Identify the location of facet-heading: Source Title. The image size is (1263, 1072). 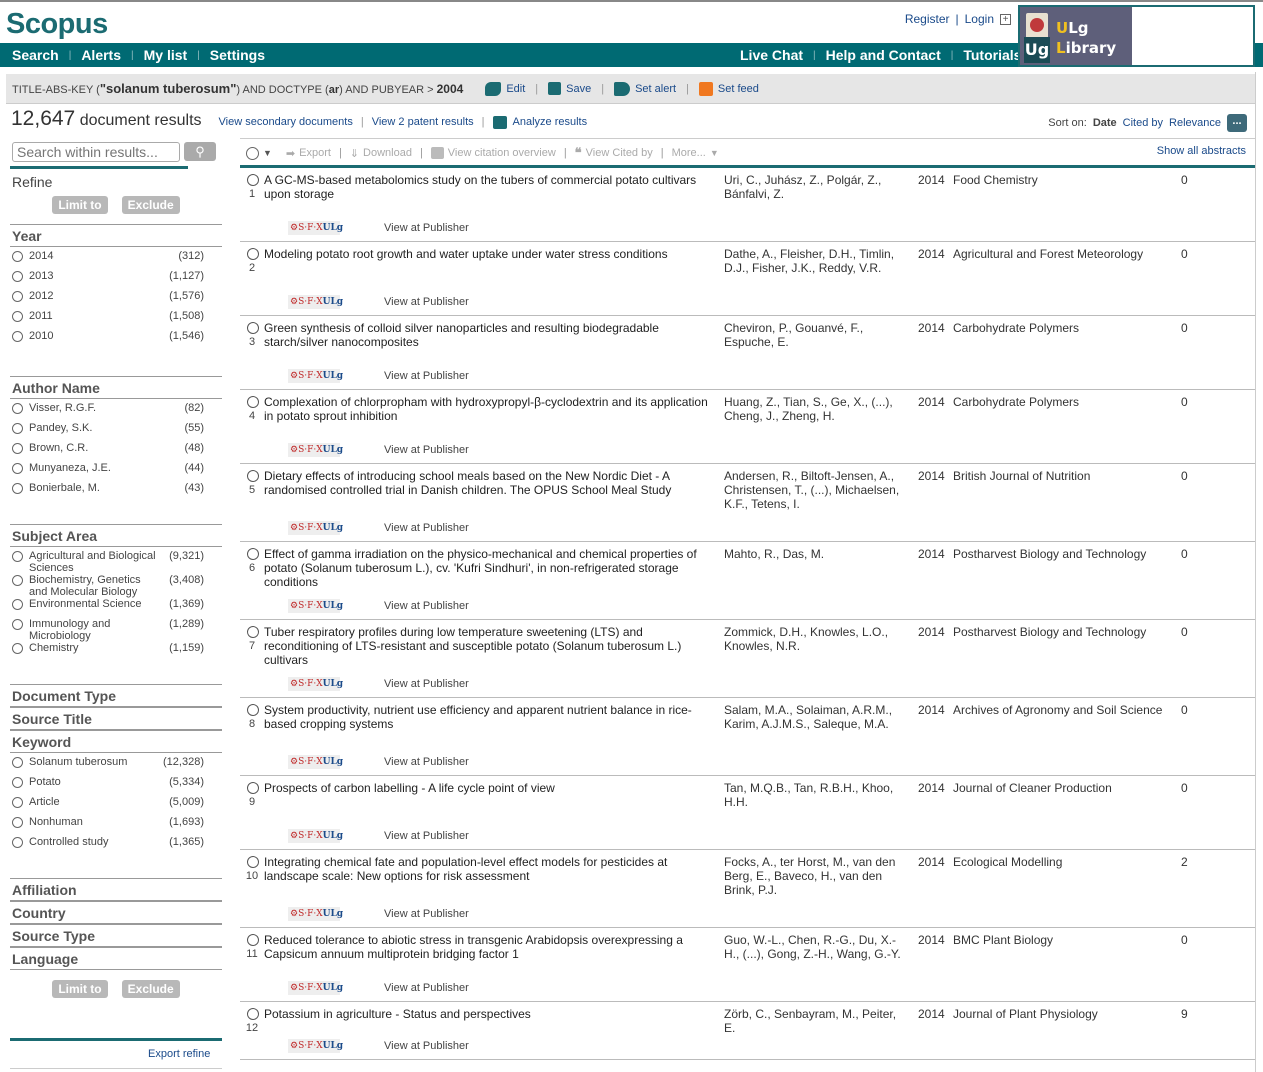
(116, 719).